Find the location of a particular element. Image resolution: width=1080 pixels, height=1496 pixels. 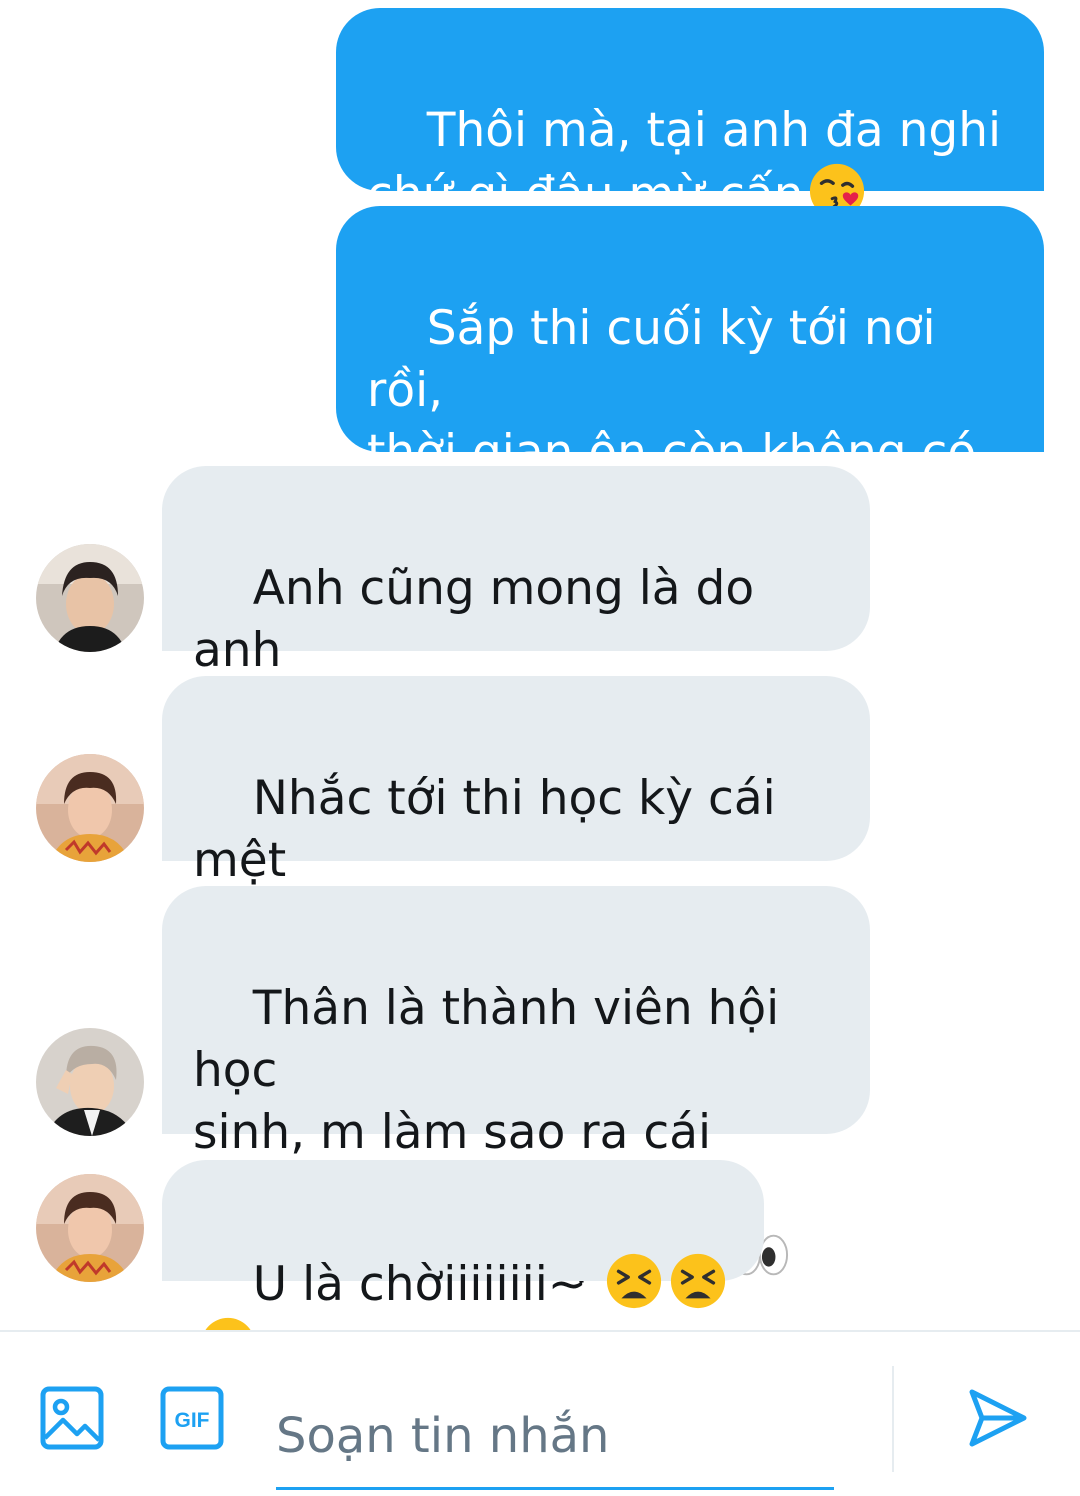

gif-label: GIF is located at coordinates (192, 1420).